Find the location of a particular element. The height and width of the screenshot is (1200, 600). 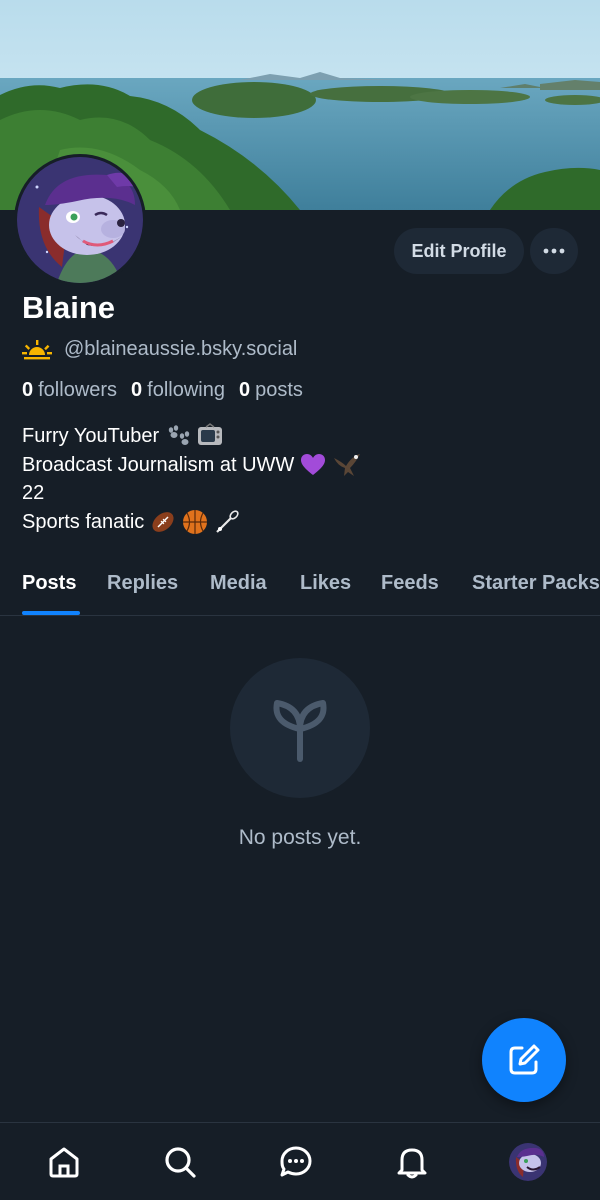

more-options-button is located at coordinates (554, 251).